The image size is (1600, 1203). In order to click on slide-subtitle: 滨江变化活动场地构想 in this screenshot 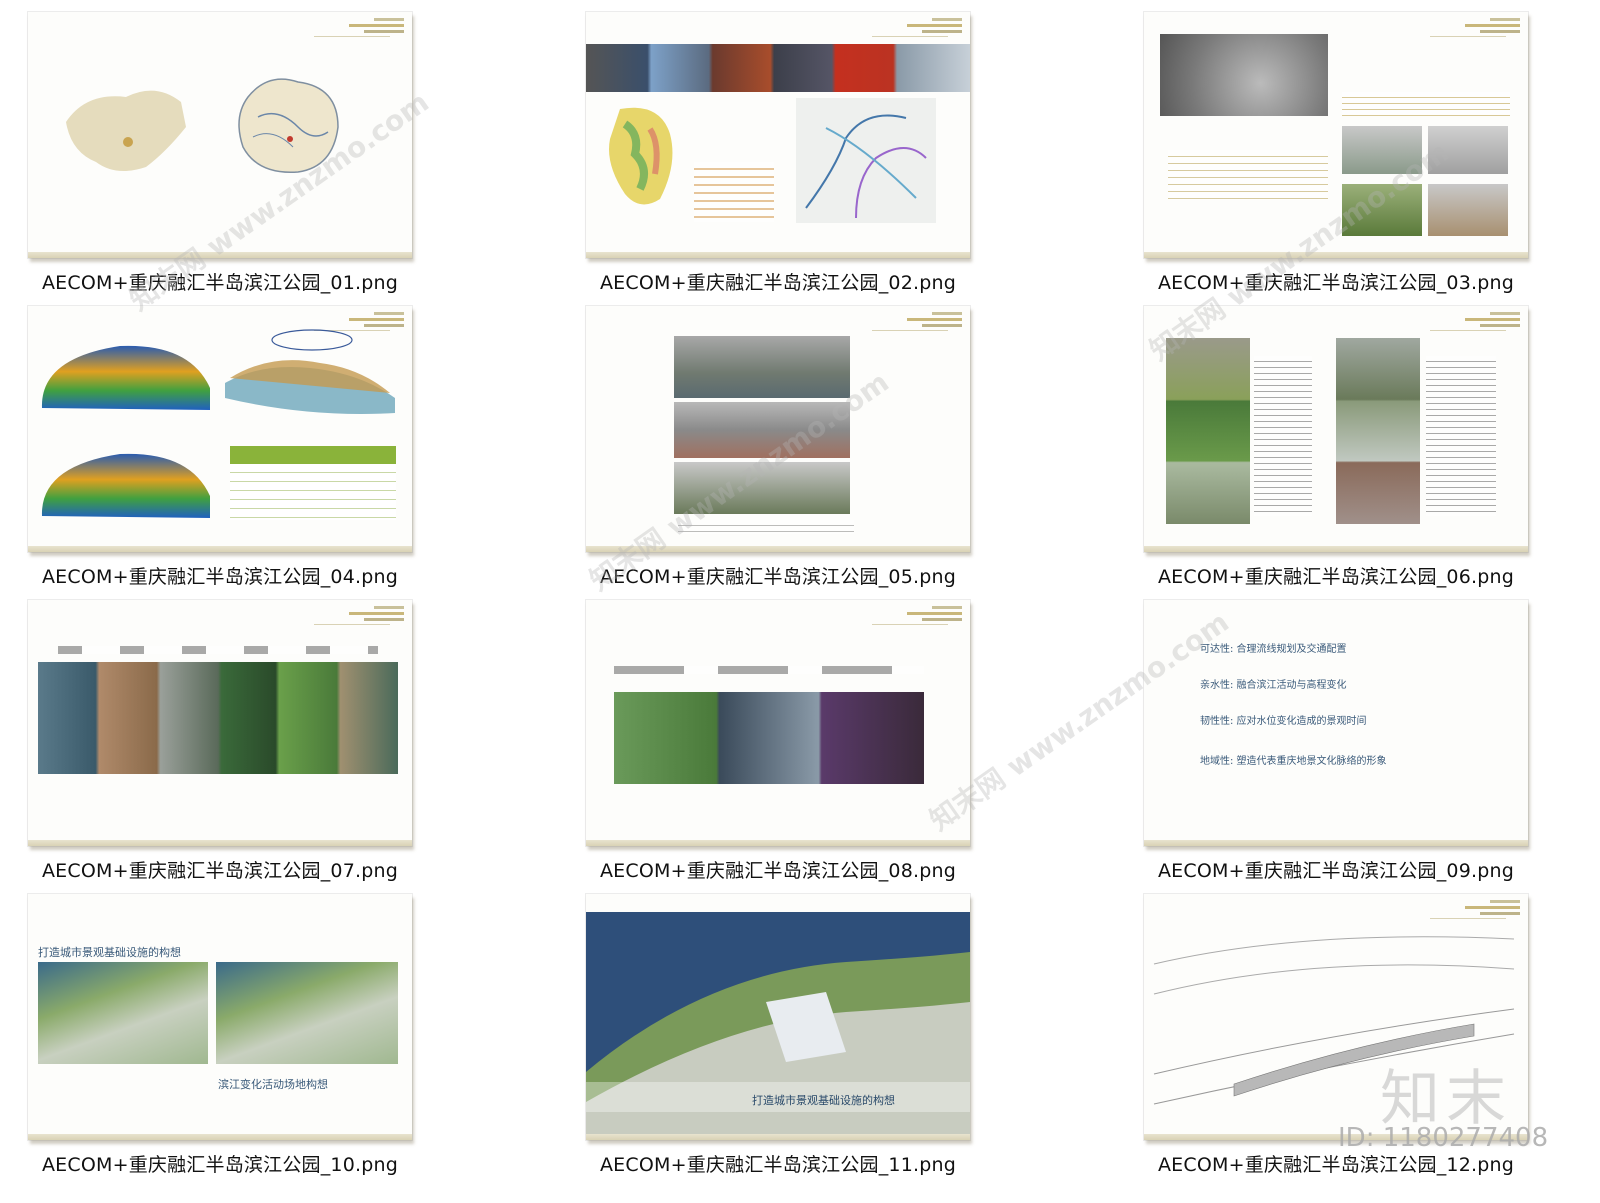, I will do `click(273, 1084)`.